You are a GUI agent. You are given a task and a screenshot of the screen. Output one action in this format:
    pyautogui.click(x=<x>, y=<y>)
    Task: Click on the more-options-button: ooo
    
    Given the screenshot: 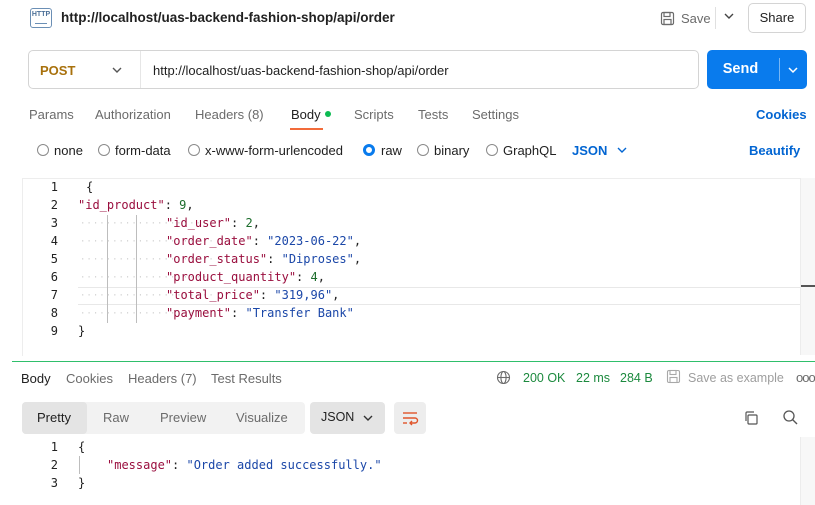 What is the action you would take?
    pyautogui.click(x=805, y=377)
    